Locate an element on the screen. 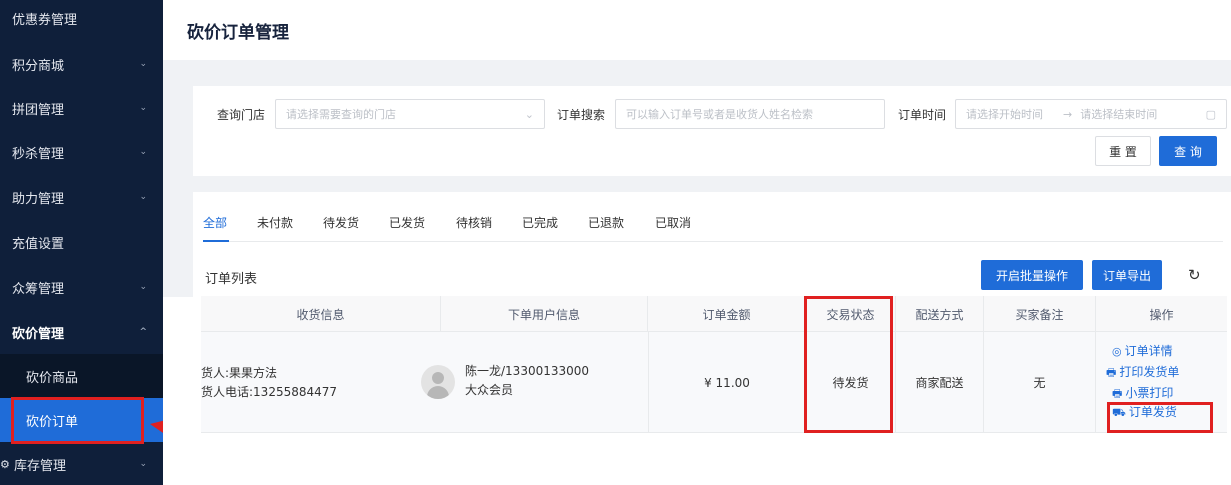 Image resolution: width=1231 pixels, height=485 pixels. sidebar-item-label: 众筹管理 is located at coordinates (38, 289).